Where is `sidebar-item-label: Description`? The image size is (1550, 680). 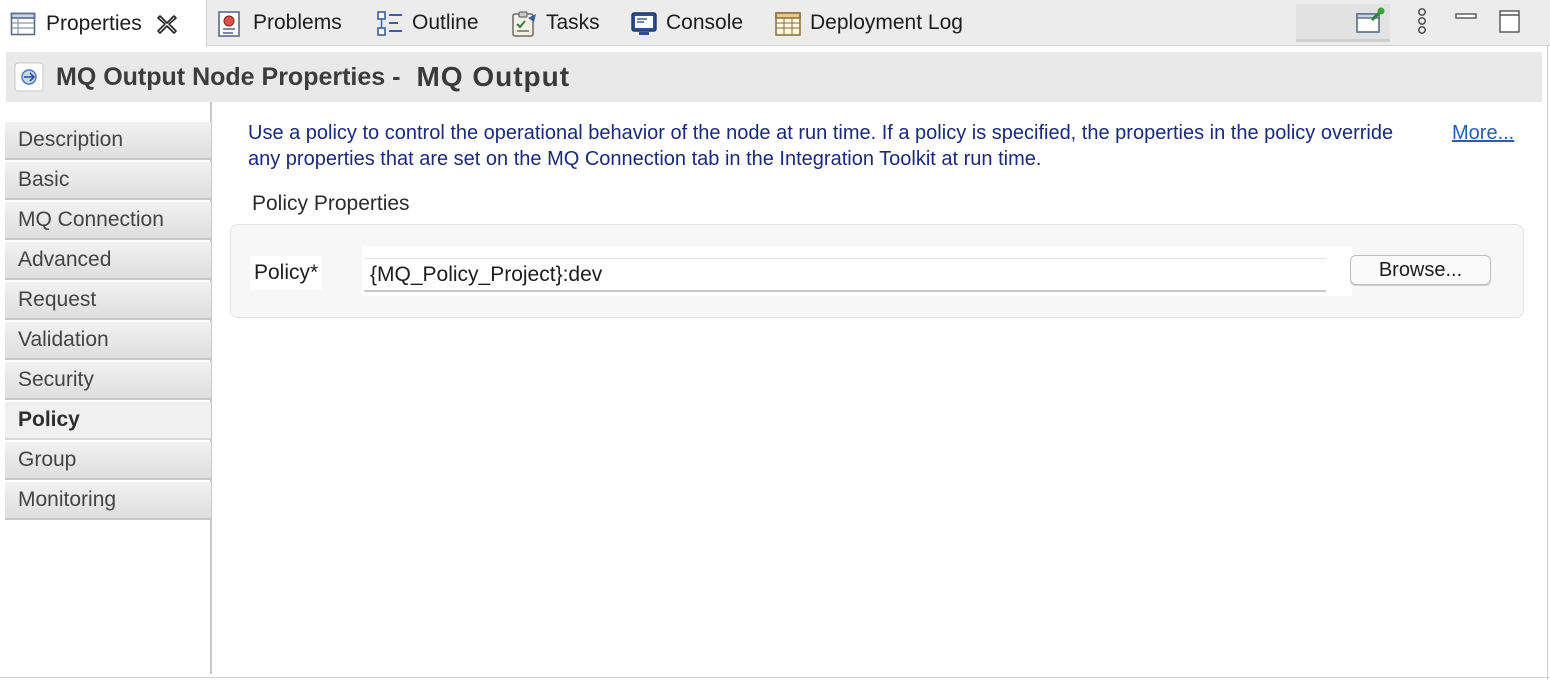
sidebar-item-label: Description is located at coordinates (71, 139).